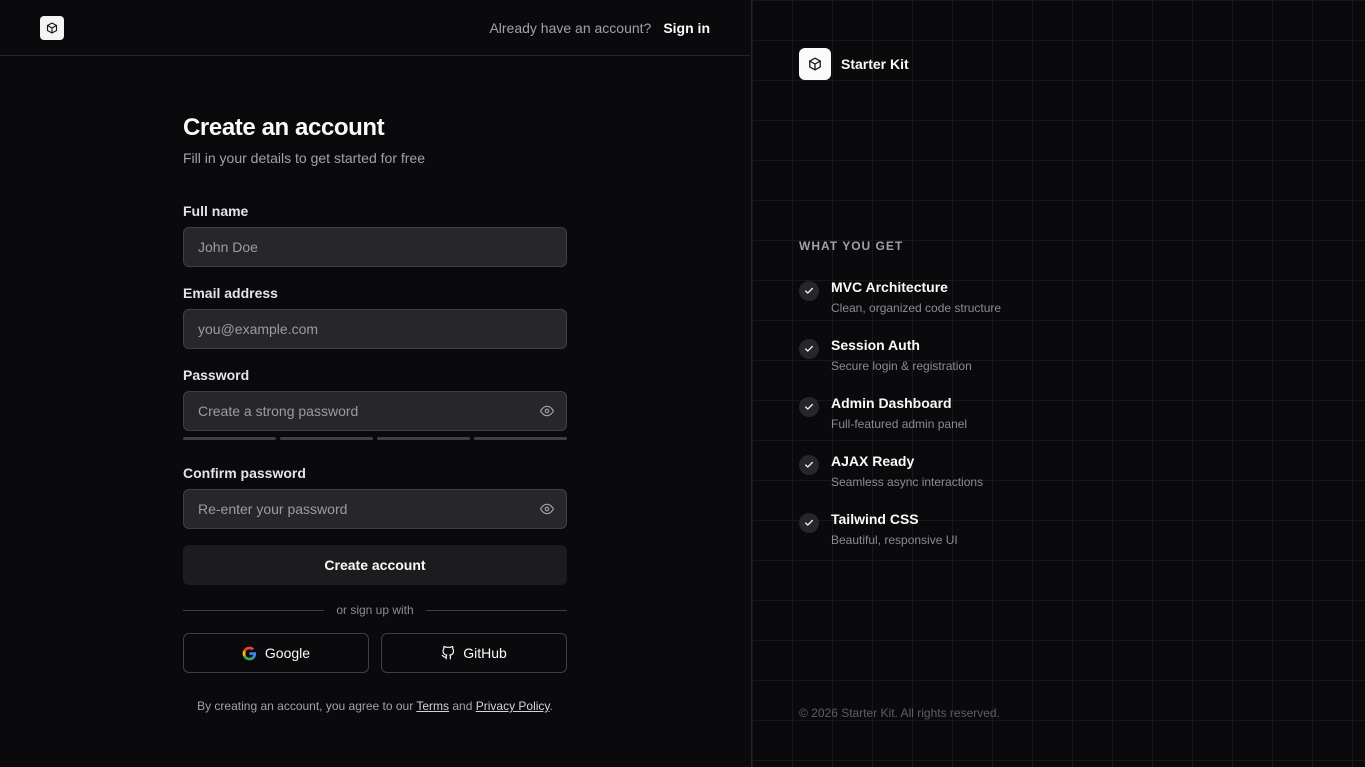  I want to click on google-label: Google, so click(287, 653).